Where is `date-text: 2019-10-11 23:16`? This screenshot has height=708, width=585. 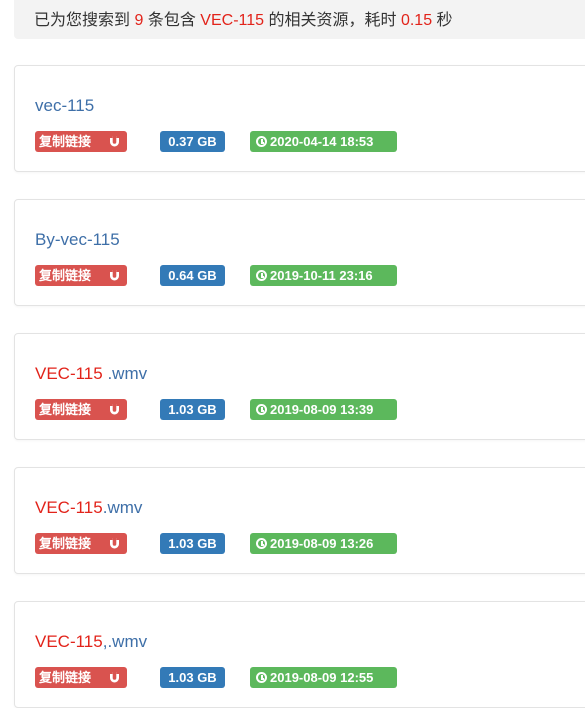 date-text: 2019-10-11 23:16 is located at coordinates (321, 275).